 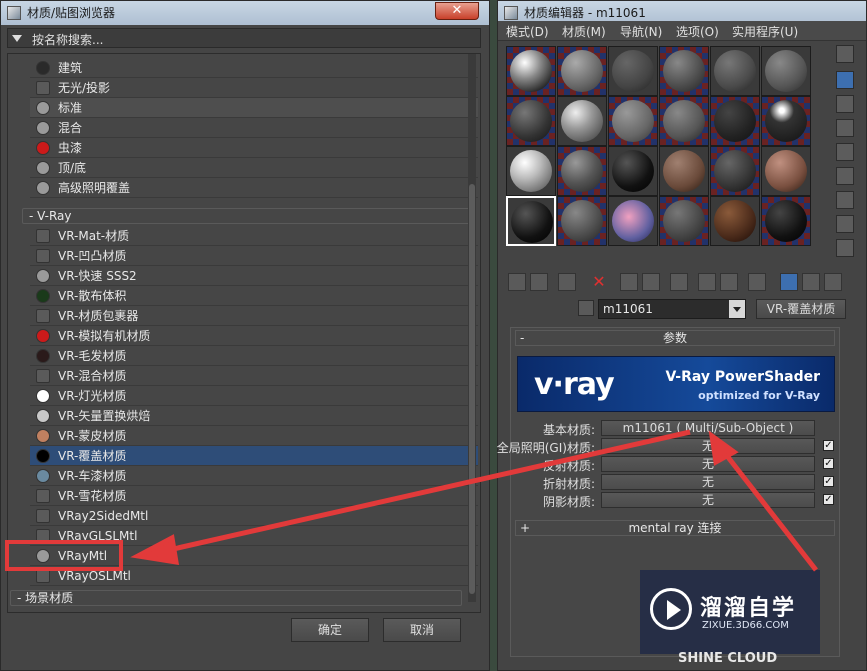 What do you see at coordinates (675, 528) in the screenshot?
I see `mental-ray-rollout: + mental ray 连接` at bounding box center [675, 528].